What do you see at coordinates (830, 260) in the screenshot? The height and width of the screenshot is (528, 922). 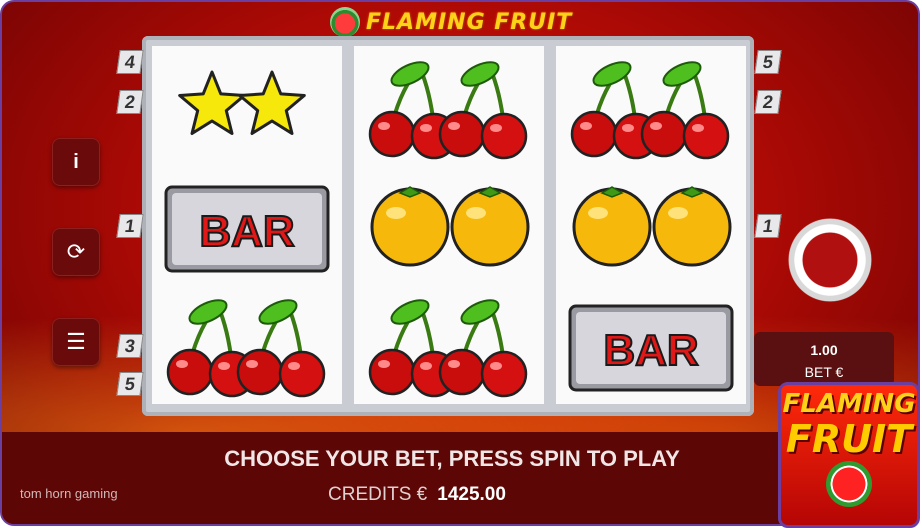 I see `spin-button` at bounding box center [830, 260].